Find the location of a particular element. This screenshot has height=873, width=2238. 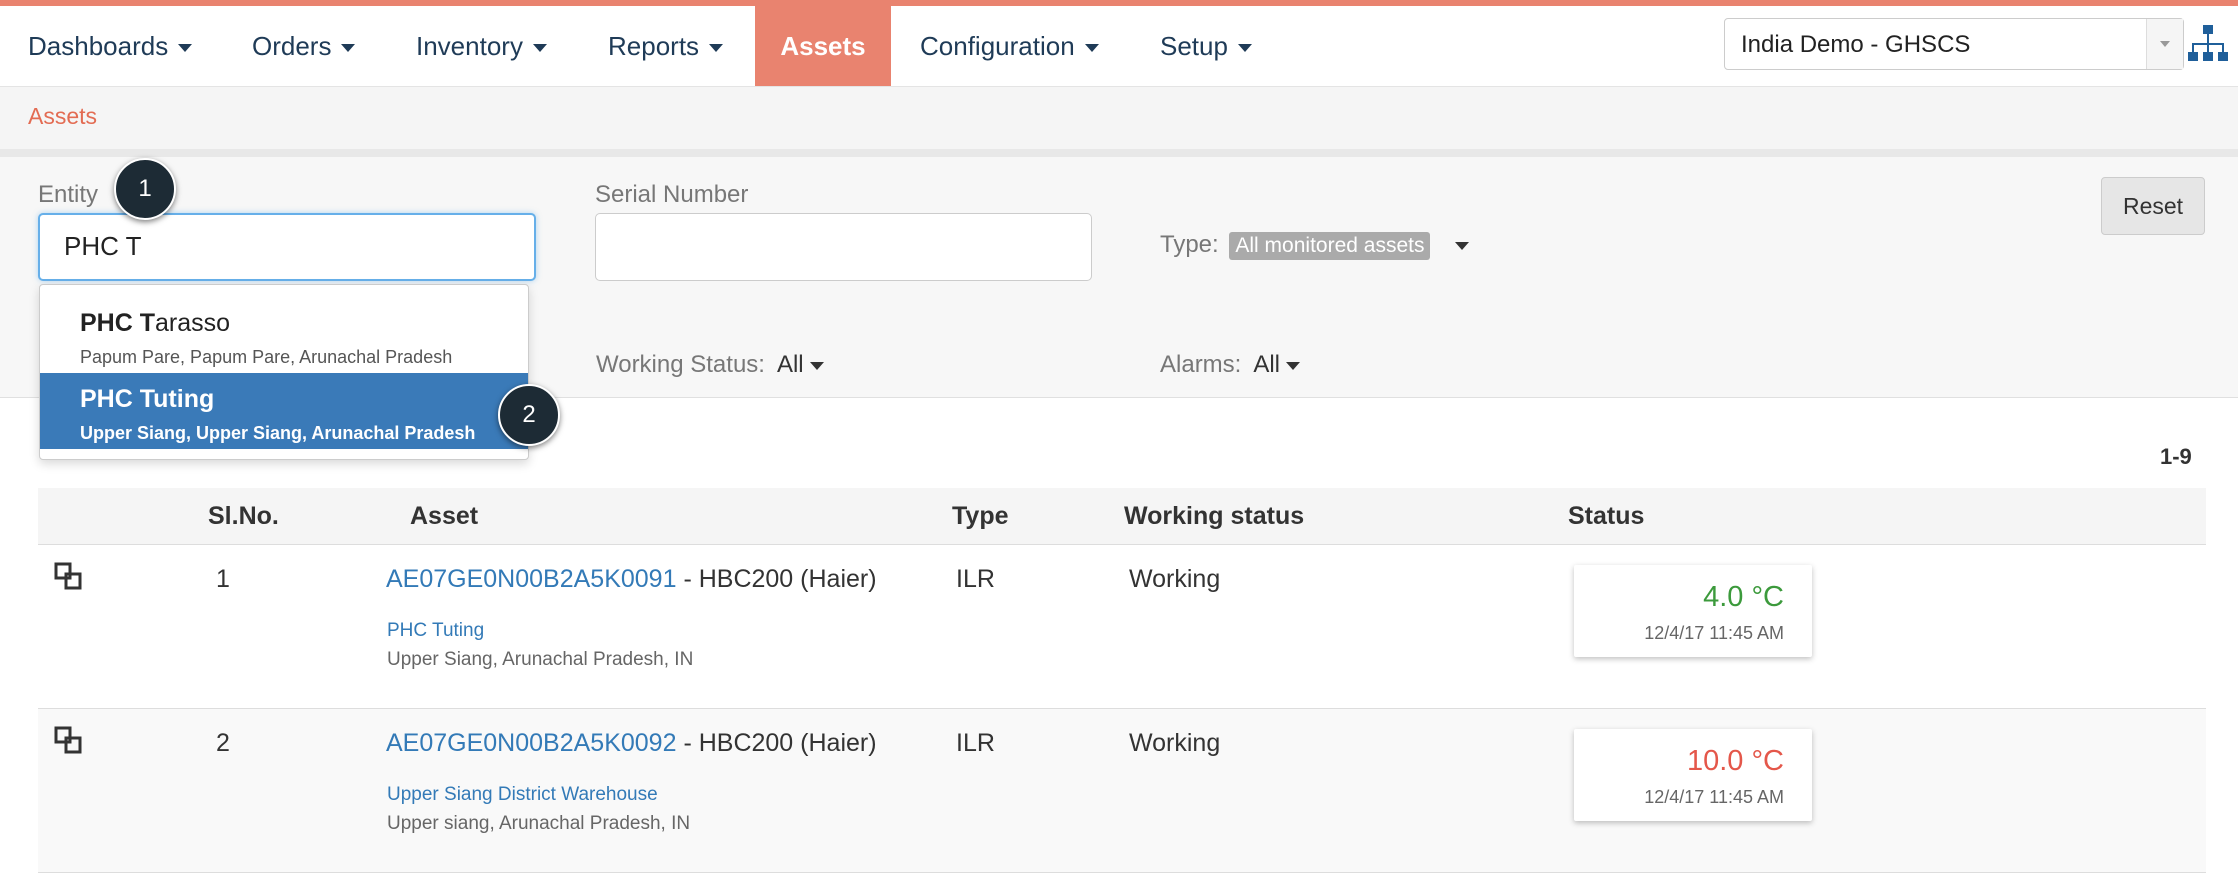

asset-cell: AE07GE0N00B2A5K0092 - HBC200 (Haier) is located at coordinates (631, 743).